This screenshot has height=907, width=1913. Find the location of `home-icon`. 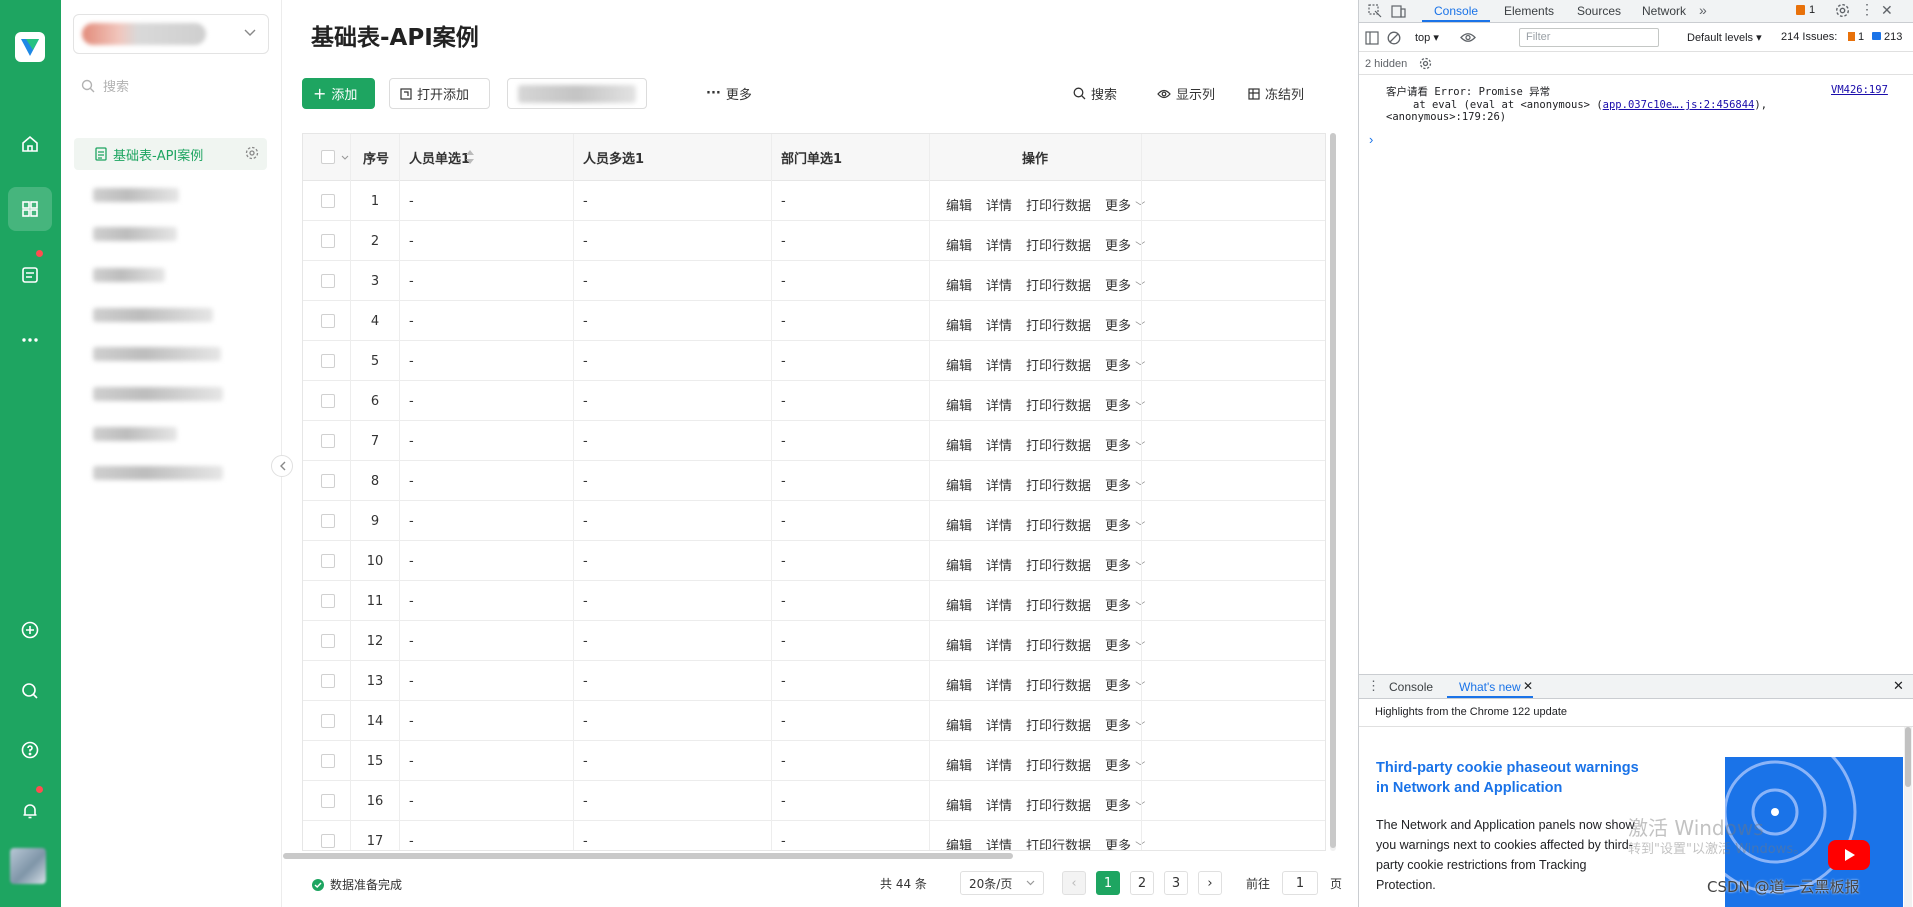

home-icon is located at coordinates (30, 144).